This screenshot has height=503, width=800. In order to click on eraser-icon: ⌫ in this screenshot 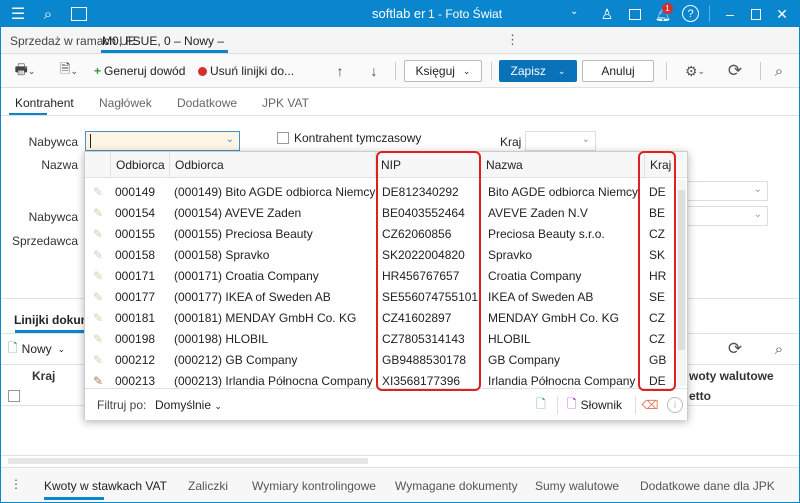, I will do `click(650, 405)`.